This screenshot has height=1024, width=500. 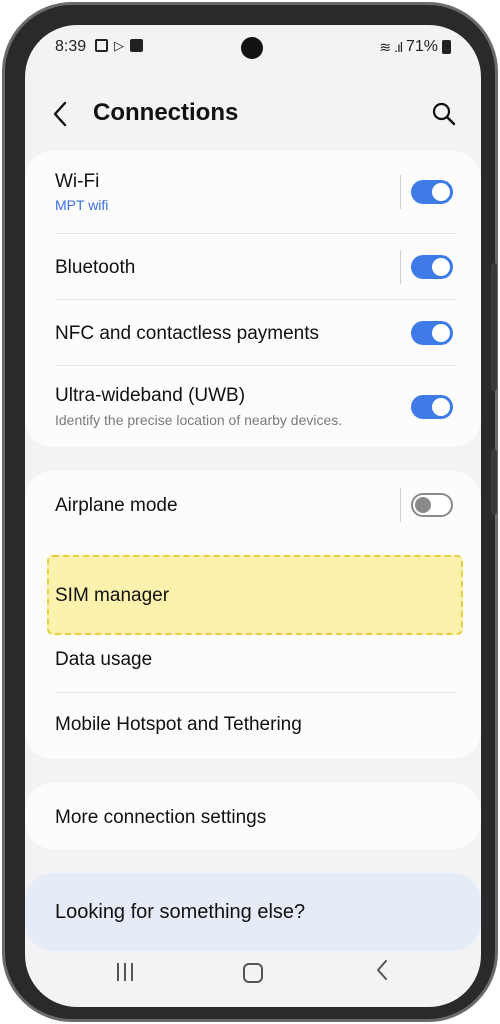 What do you see at coordinates (104, 659) in the screenshot?
I see `data-usage-label: Data usage` at bounding box center [104, 659].